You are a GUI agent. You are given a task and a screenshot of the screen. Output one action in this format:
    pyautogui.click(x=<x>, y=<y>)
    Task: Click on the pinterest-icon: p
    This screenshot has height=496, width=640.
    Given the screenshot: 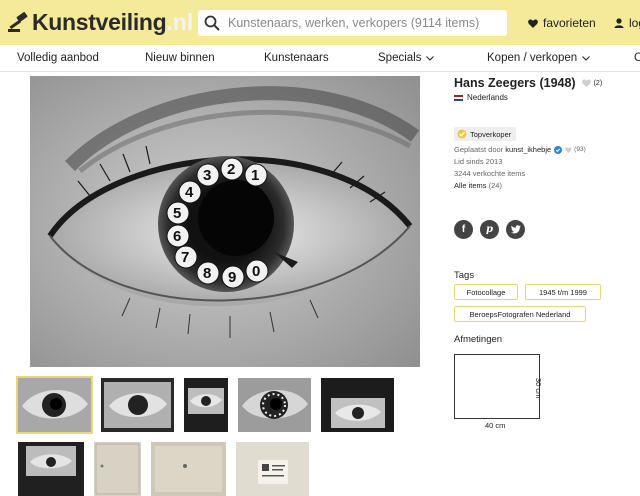 What is the action you would take?
    pyautogui.click(x=489, y=229)
    